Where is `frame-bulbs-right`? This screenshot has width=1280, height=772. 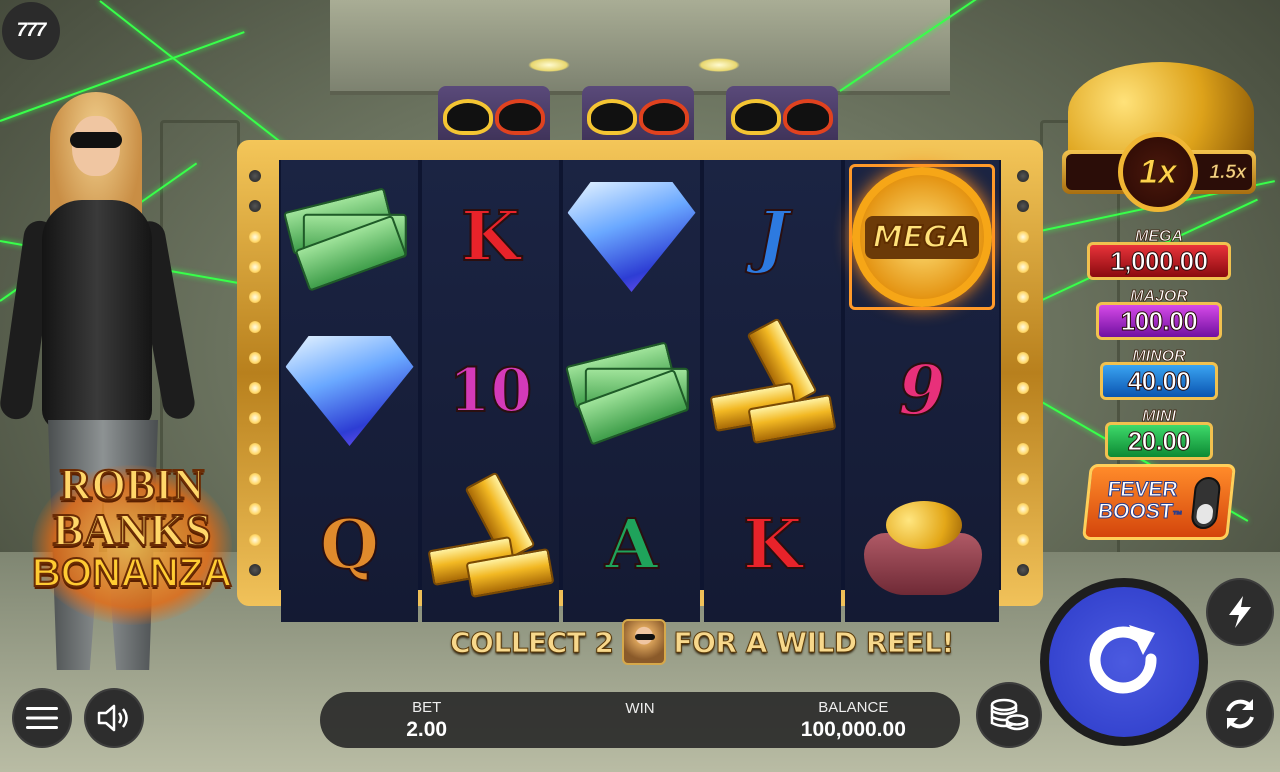 frame-bulbs-right is located at coordinates (1024, 373).